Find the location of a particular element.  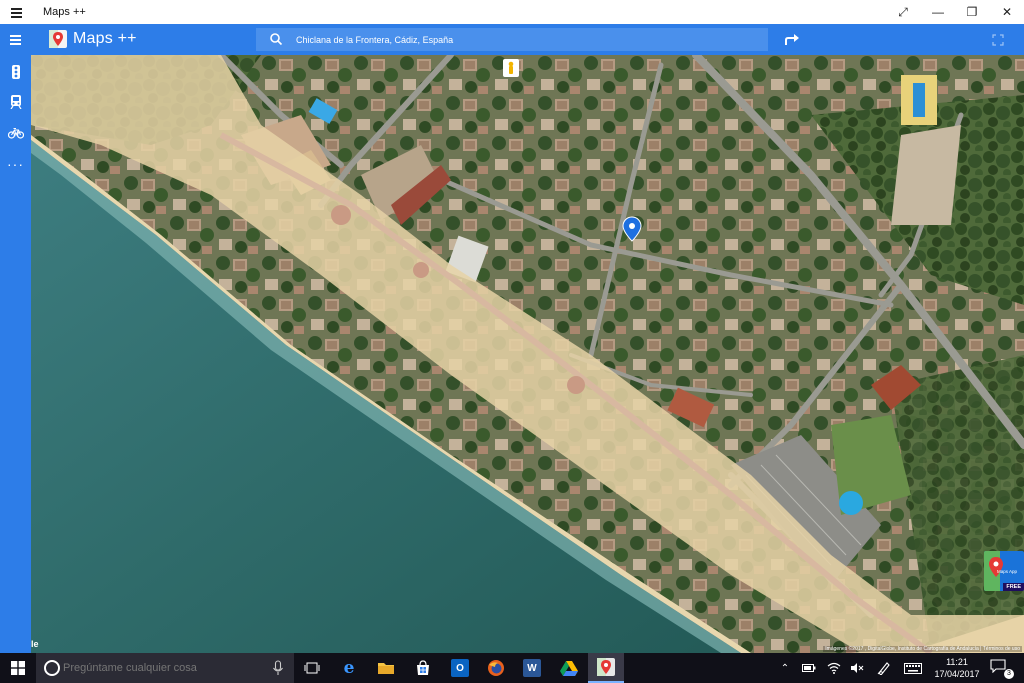

maximize-icon: ⤢ is located at coordinates (903, 12).